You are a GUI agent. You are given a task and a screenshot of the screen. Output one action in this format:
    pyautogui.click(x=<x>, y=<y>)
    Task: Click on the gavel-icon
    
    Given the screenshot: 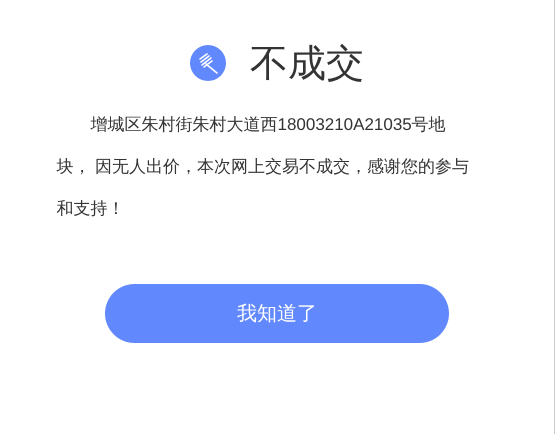 What is the action you would take?
    pyautogui.click(x=208, y=63)
    